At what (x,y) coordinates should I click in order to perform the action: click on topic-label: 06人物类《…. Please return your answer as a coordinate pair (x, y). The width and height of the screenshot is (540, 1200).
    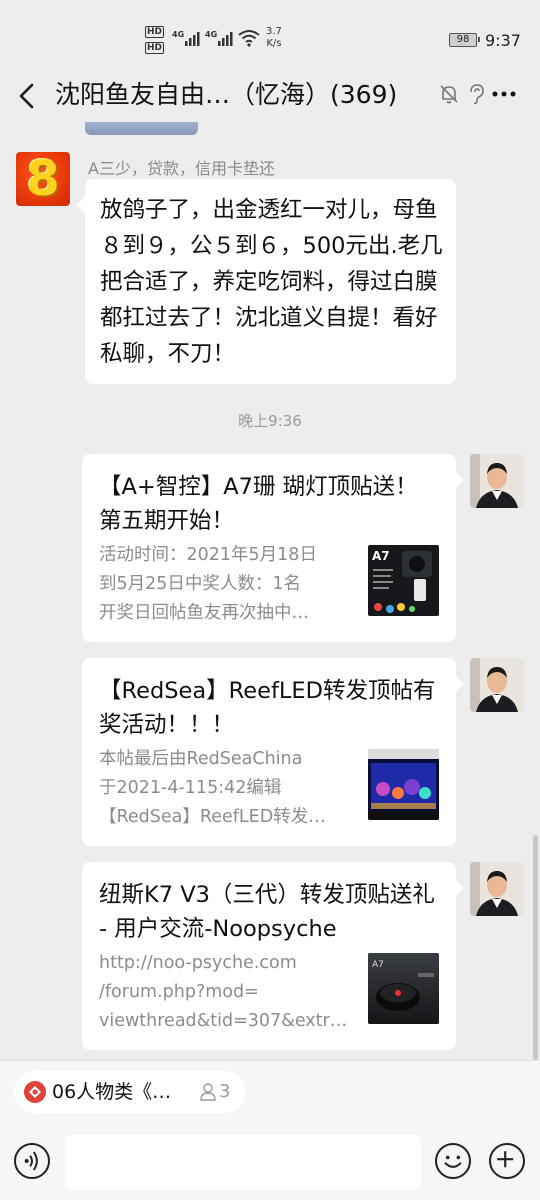
    Looking at the image, I should click on (112, 1092).